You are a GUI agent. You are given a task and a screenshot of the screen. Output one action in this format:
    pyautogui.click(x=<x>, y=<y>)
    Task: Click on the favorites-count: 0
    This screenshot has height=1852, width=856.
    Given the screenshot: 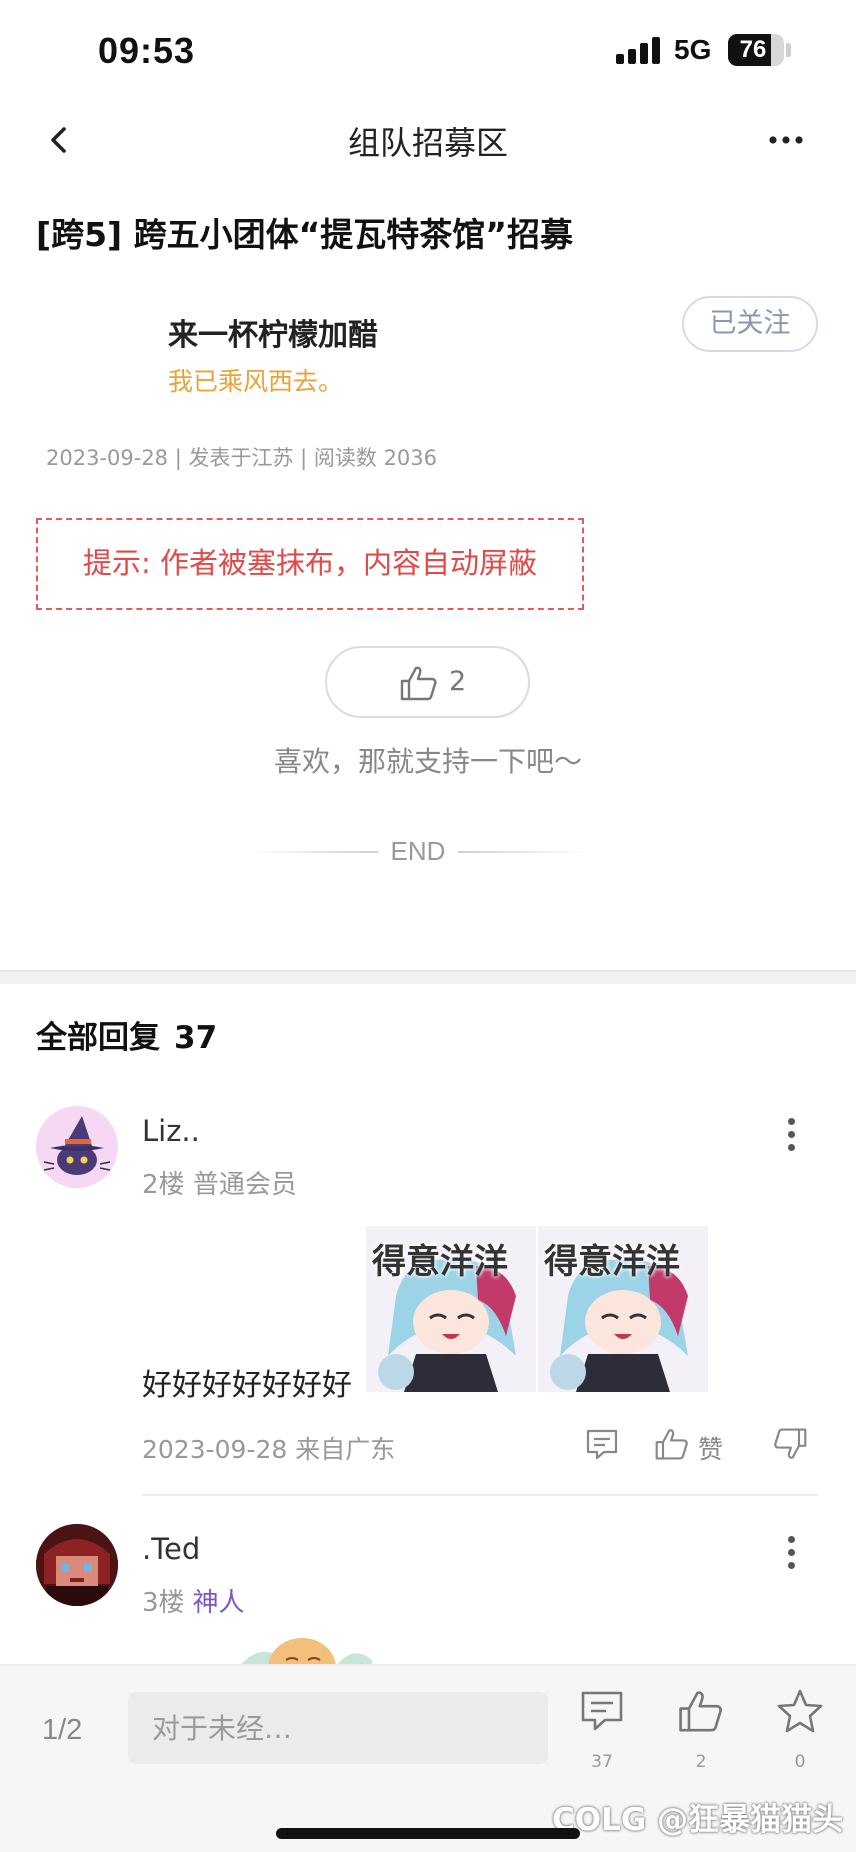 What is the action you would take?
    pyautogui.click(x=800, y=1762)
    